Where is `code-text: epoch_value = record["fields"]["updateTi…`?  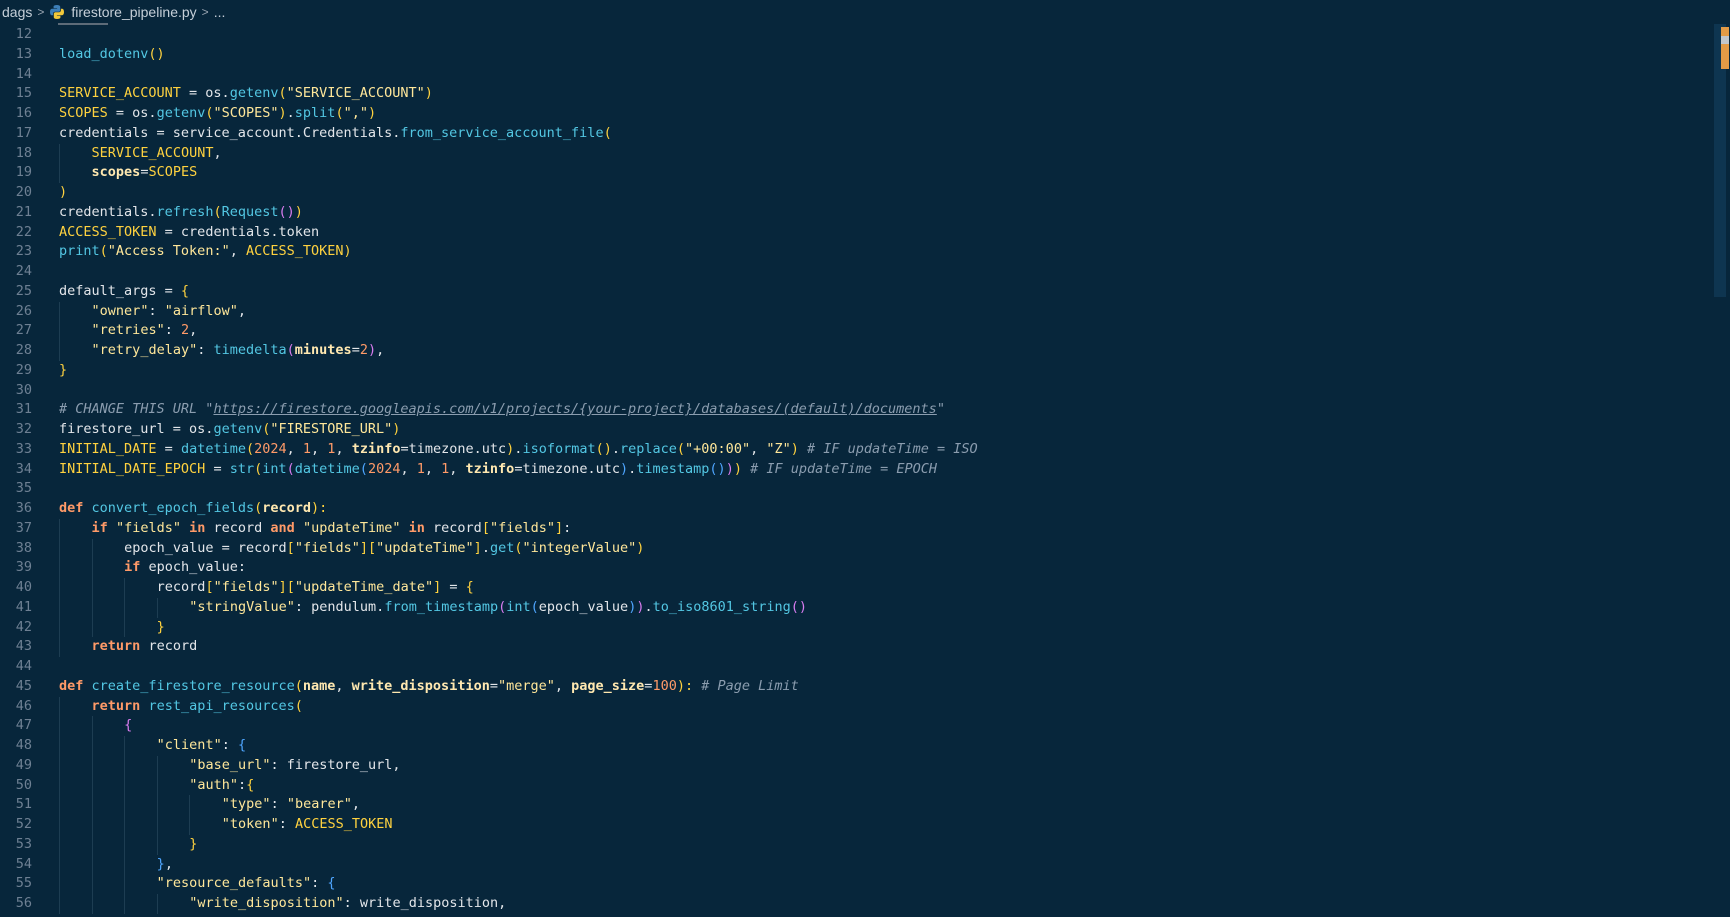 code-text: epoch_value = record["fields"]["updateTi… is located at coordinates (384, 549).